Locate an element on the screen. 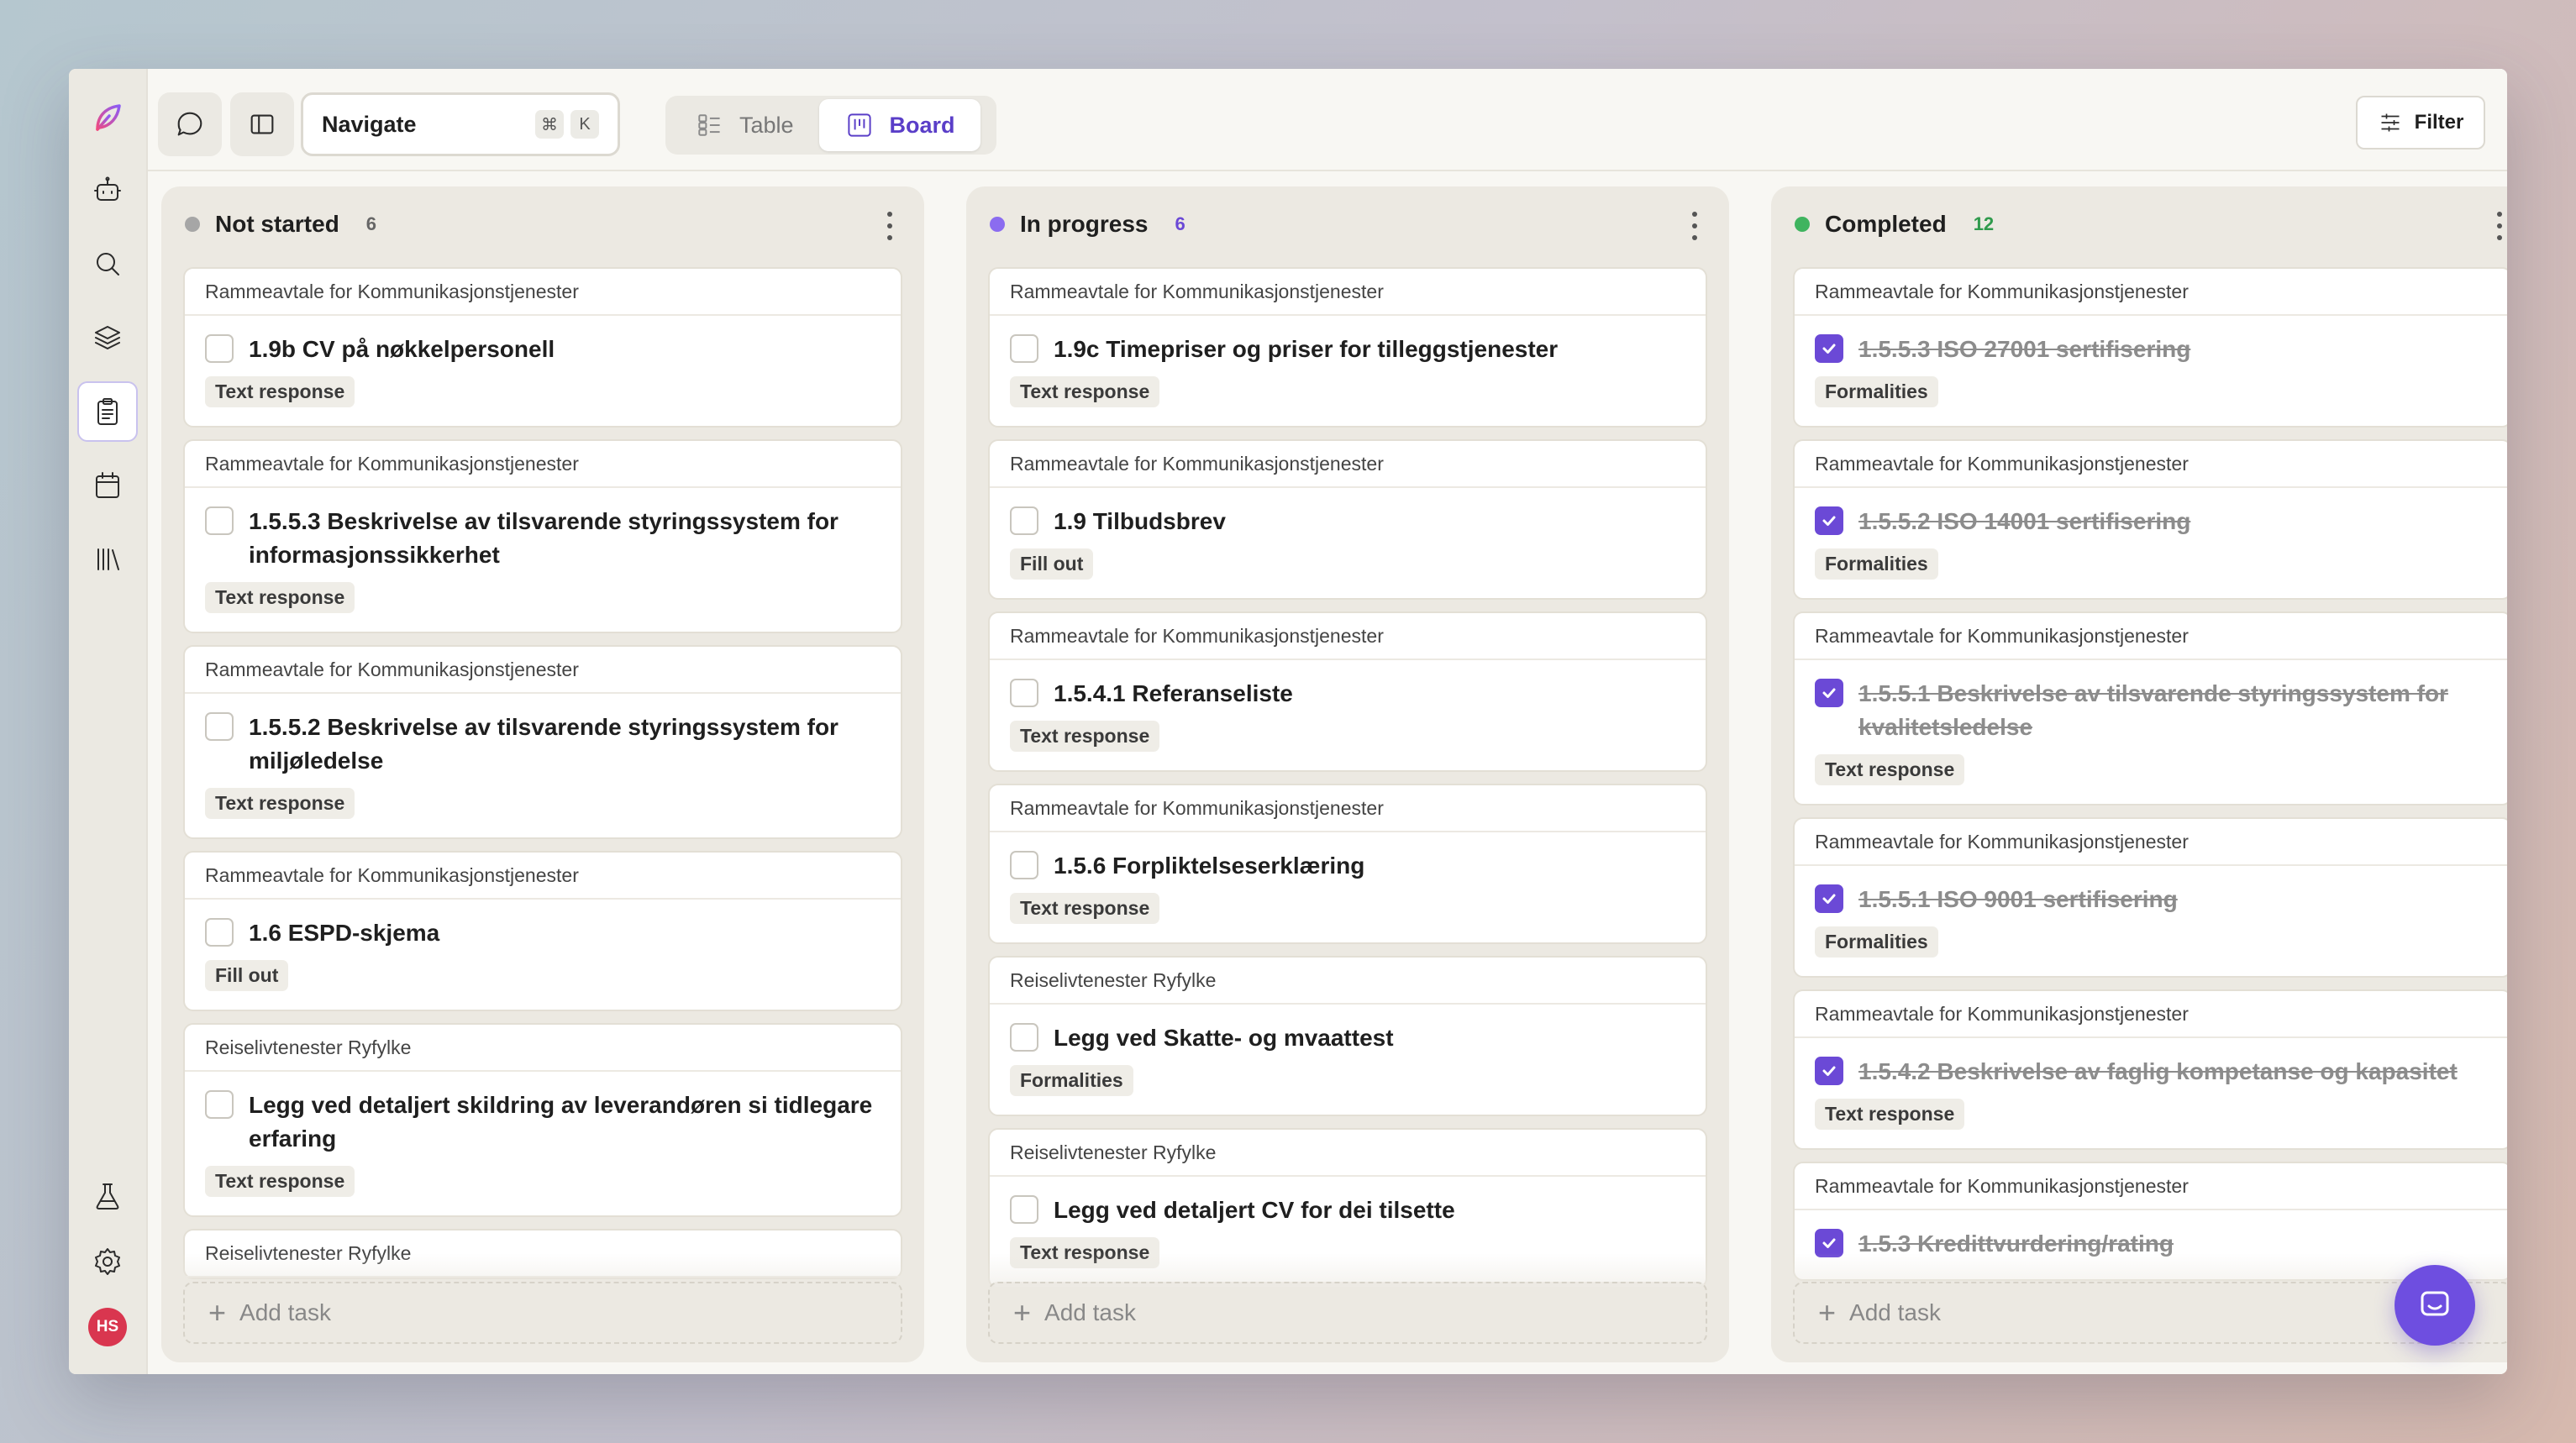  column-title: Not started is located at coordinates (277, 224).